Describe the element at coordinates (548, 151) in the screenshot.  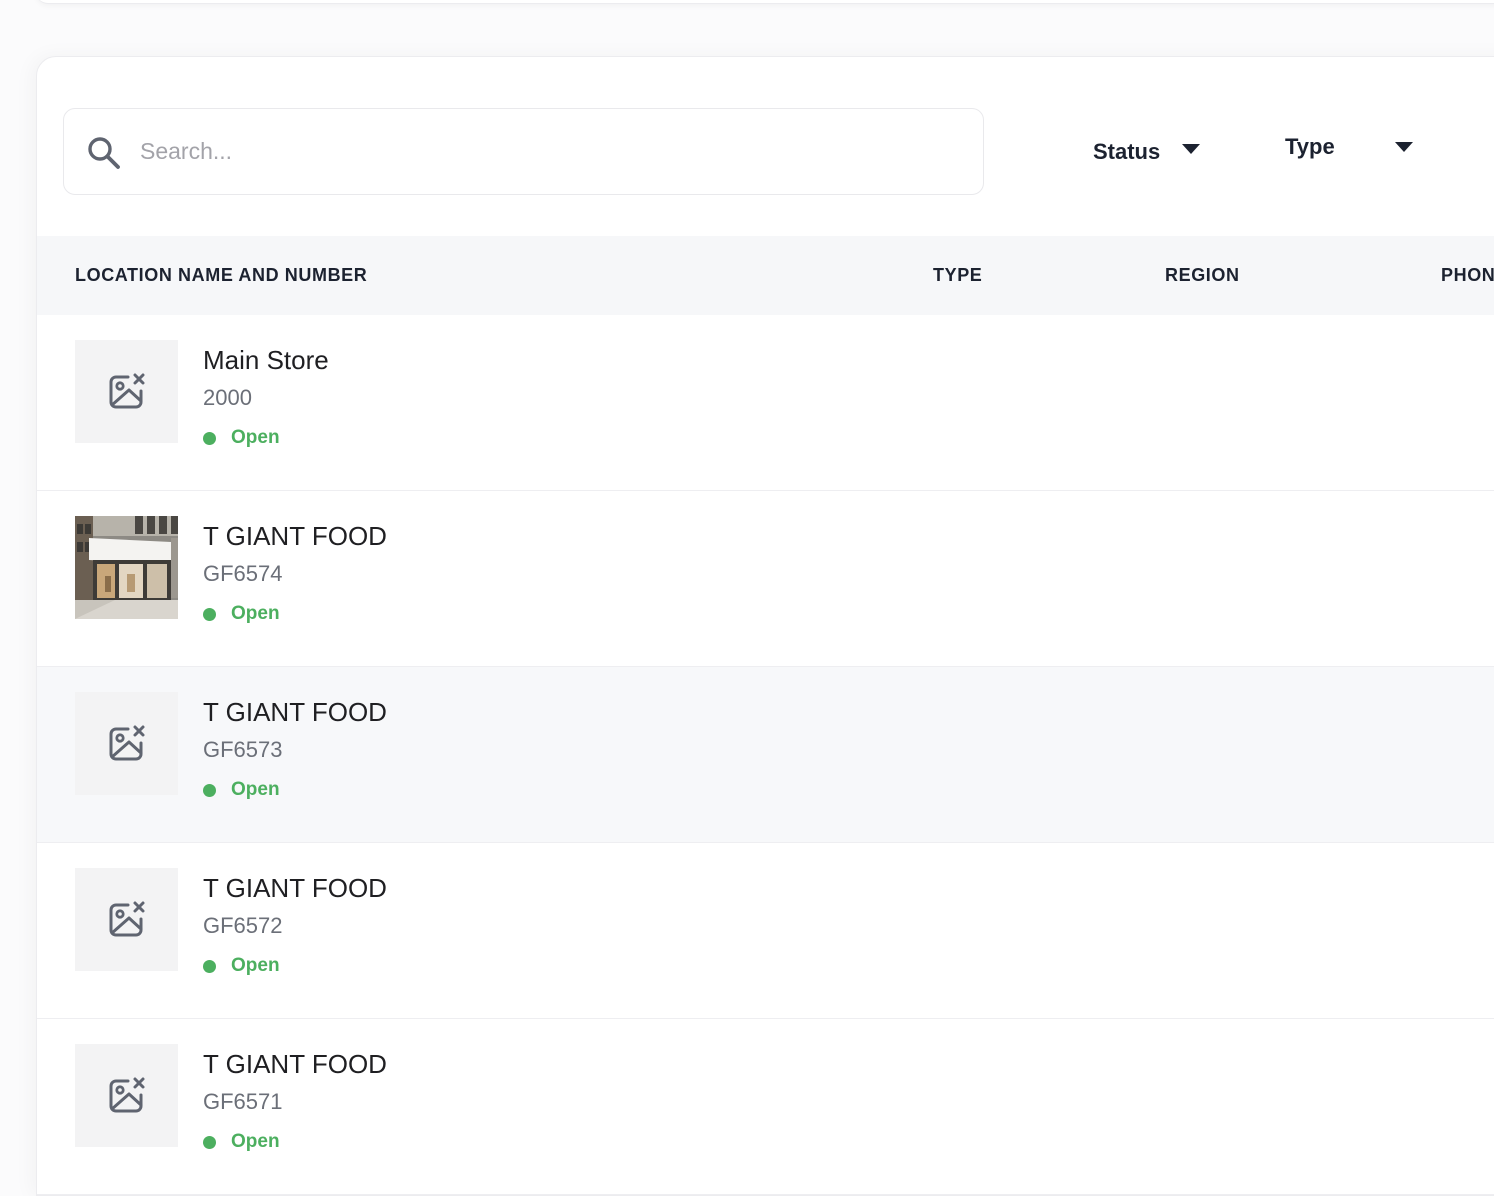
I see `search-input` at that location.